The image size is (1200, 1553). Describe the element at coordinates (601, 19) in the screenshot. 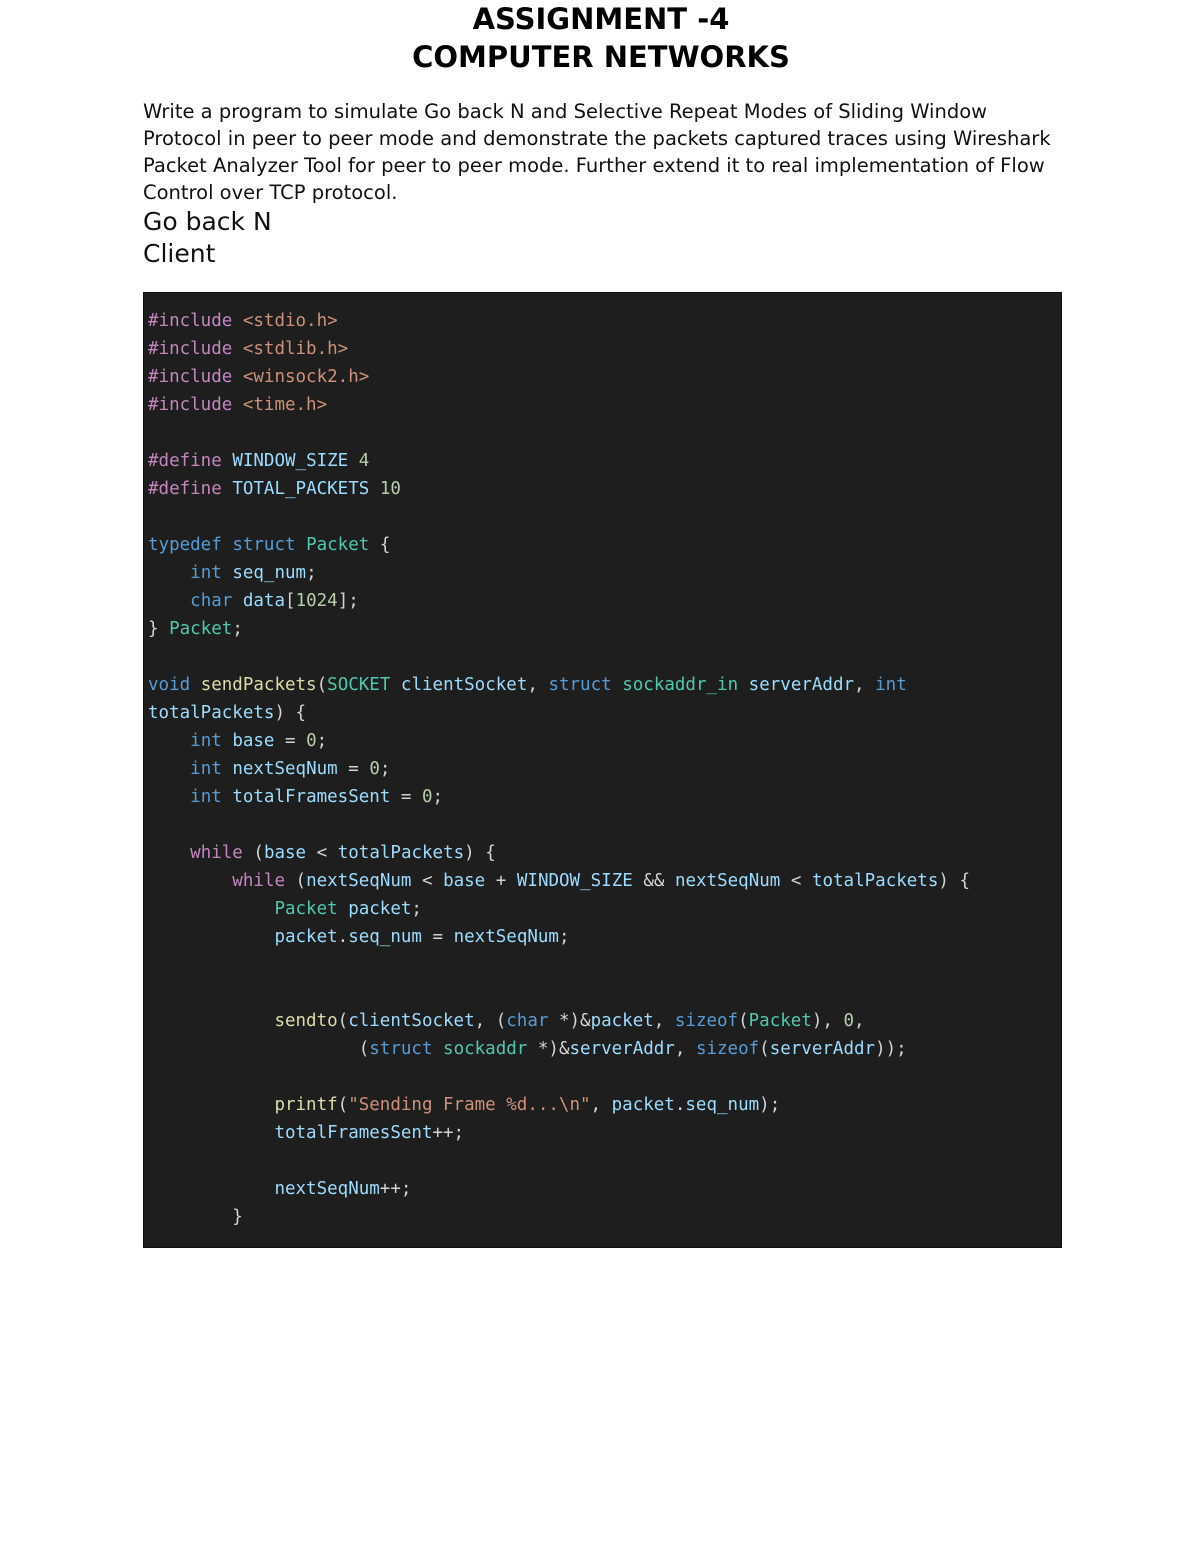

I see `document-title-line-1: ASSIGNMENT -4` at that location.